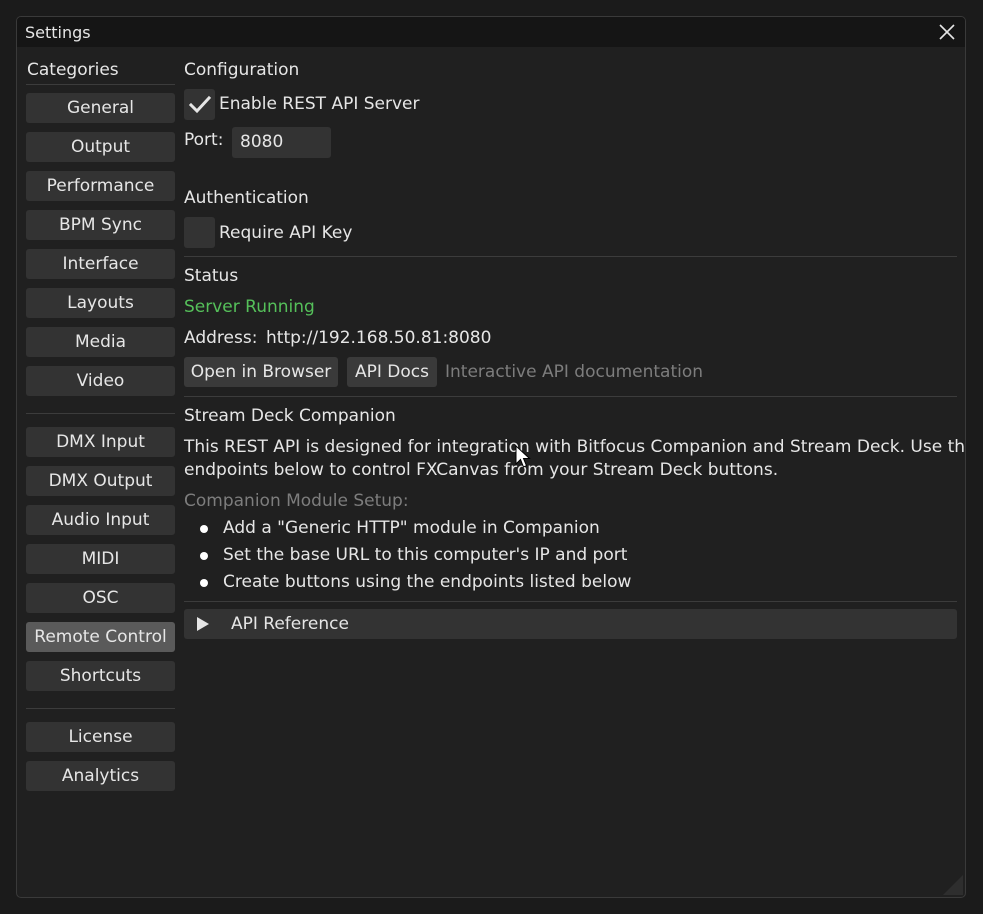 Image resolution: width=983 pixels, height=914 pixels. Describe the element at coordinates (204, 140) in the screenshot. I see `port-label: Port:` at that location.